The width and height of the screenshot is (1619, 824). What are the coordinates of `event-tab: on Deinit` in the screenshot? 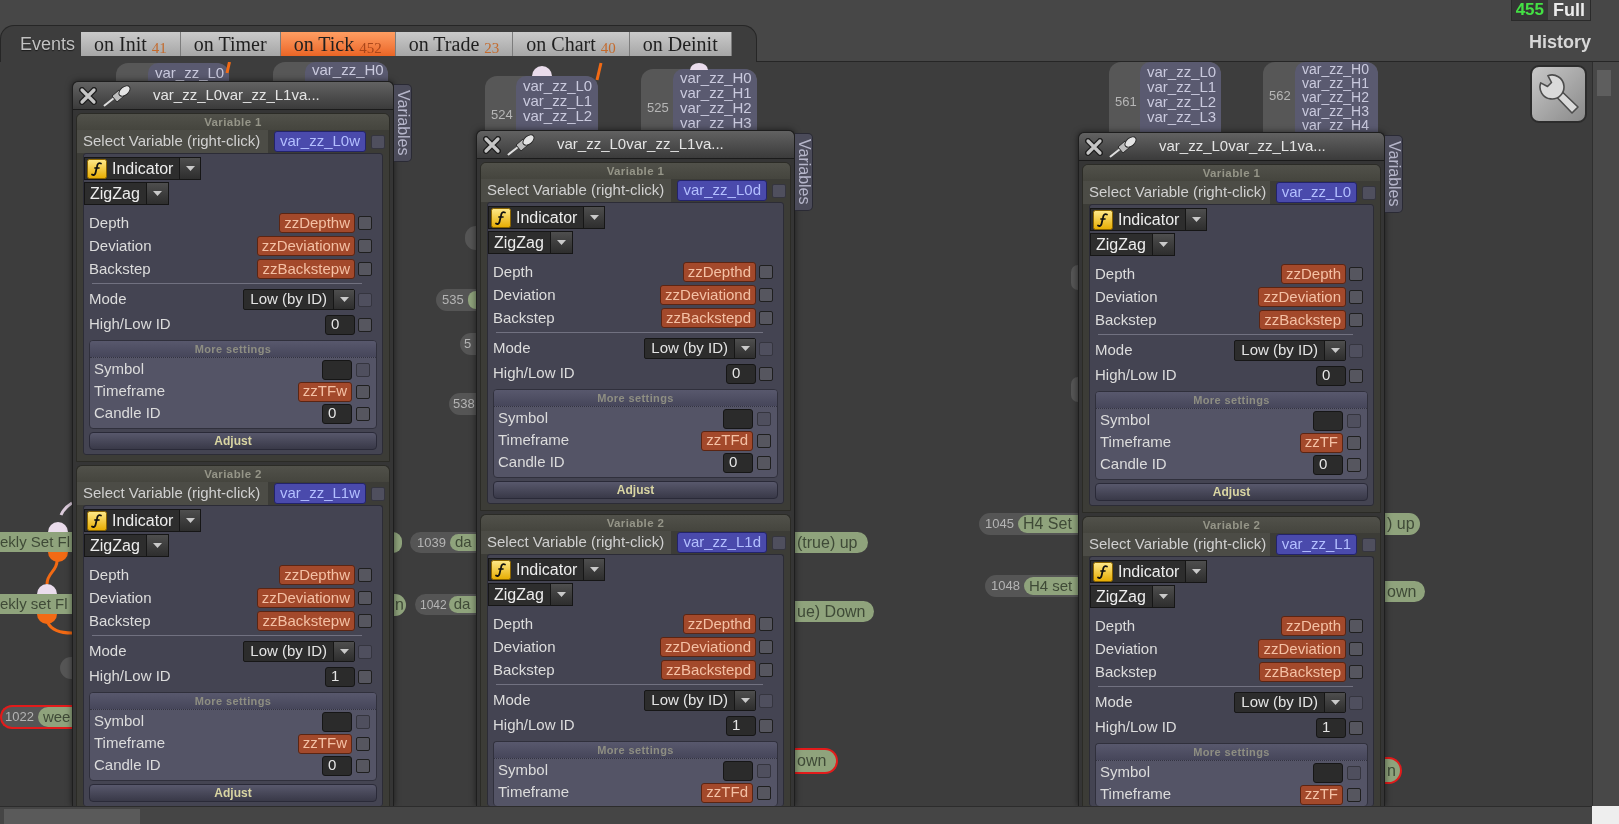 It's located at (680, 44).